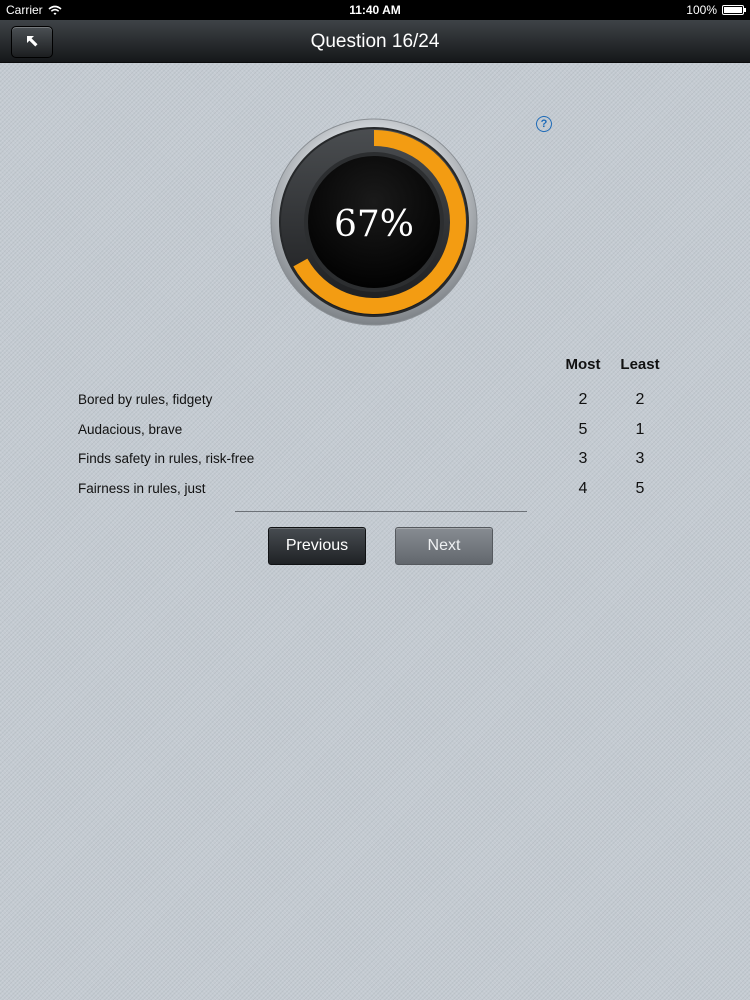  I want to click on progress-percentage: 67%, so click(373, 224).